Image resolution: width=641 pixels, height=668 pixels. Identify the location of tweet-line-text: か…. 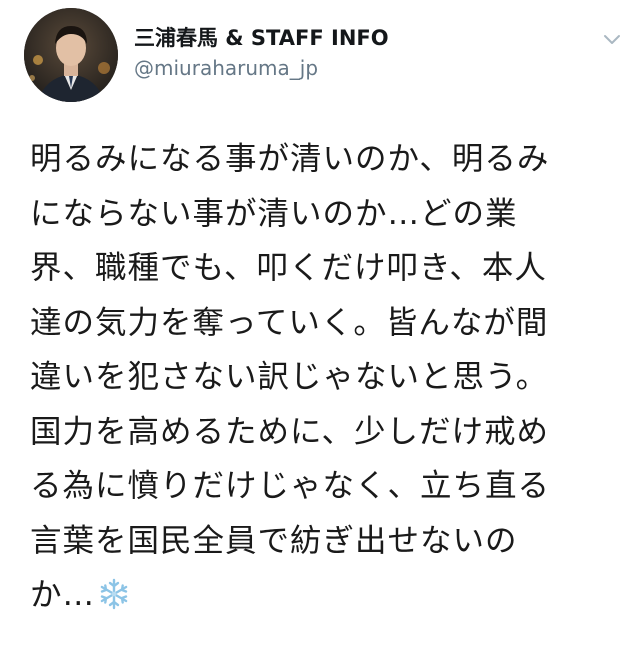
(63, 595).